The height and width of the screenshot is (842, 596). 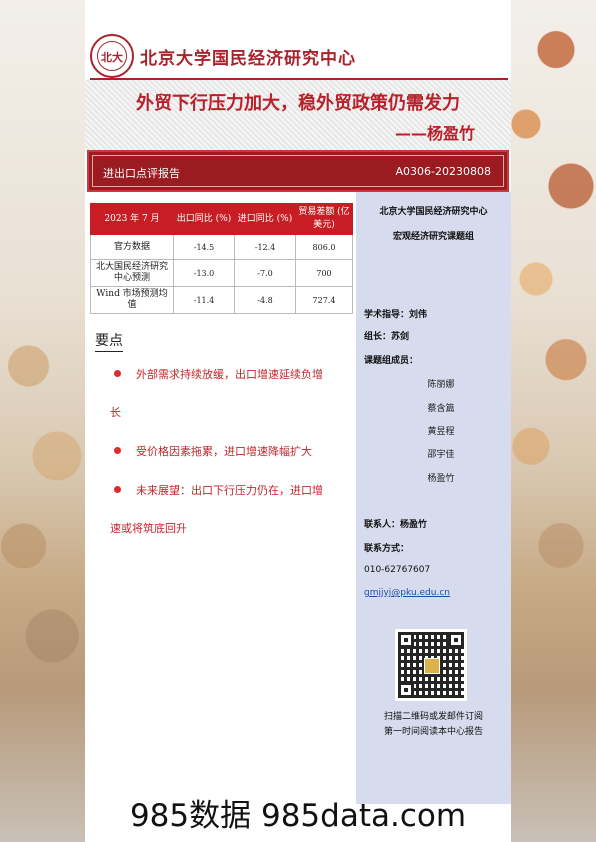 What do you see at coordinates (298, 103) in the screenshot?
I see `report-title: 外贸下行压力加大，稳外贸政策仍需发力` at bounding box center [298, 103].